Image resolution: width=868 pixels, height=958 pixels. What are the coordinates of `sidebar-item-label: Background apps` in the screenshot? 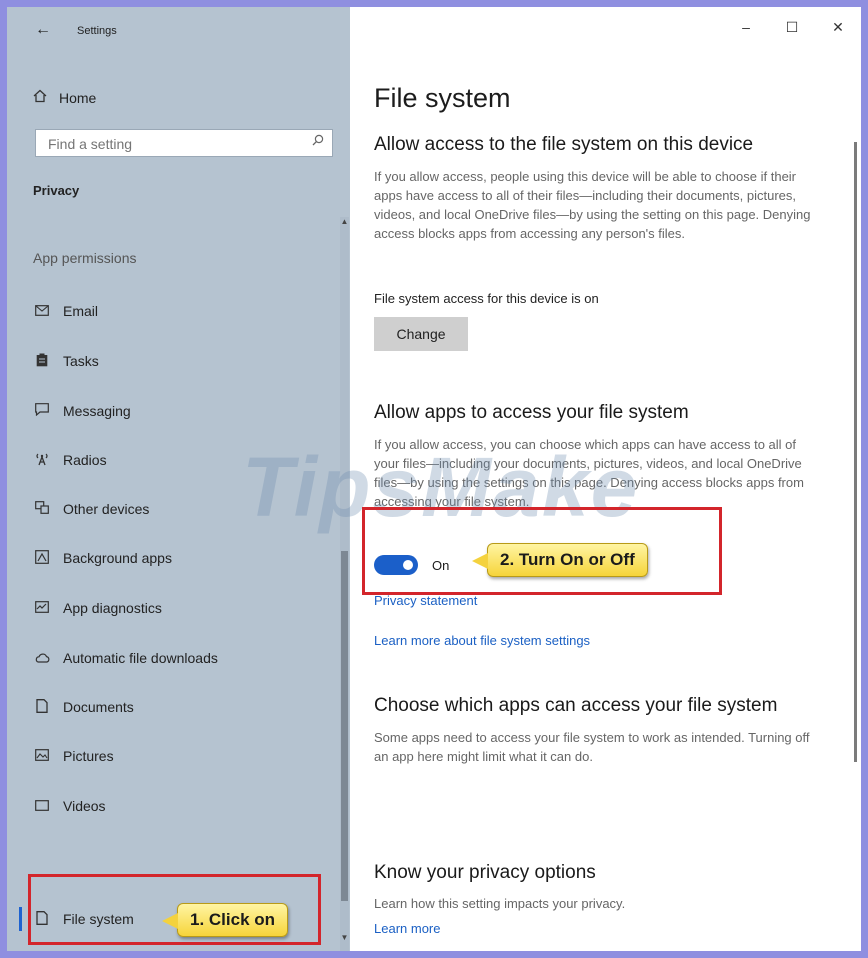 It's located at (117, 558).